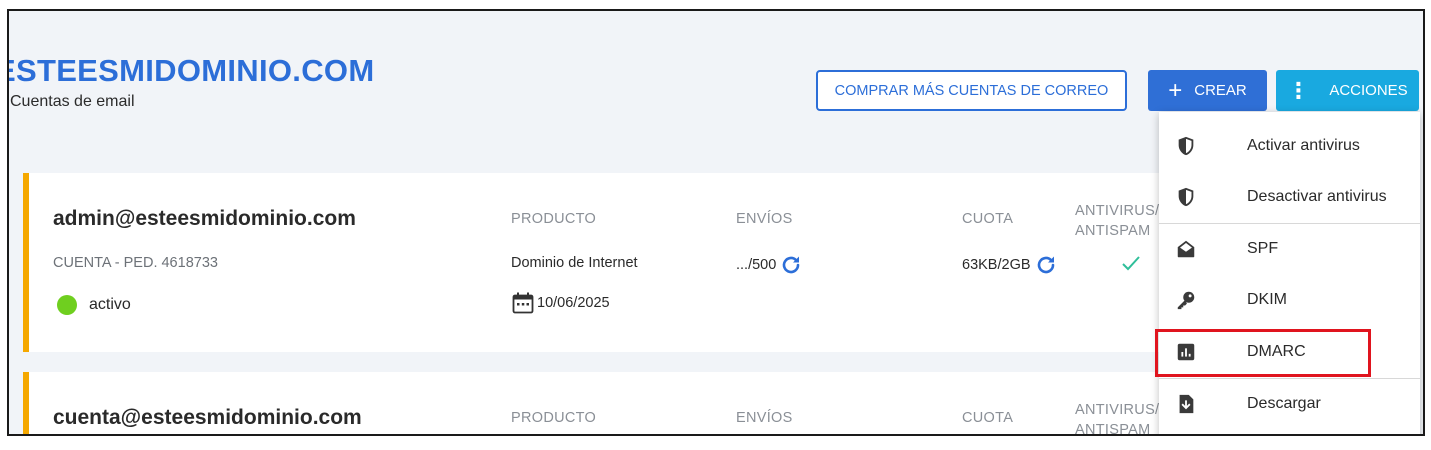 The image size is (1431, 450). Describe the element at coordinates (67, 305) in the screenshot. I see `status-dot-icon` at that location.